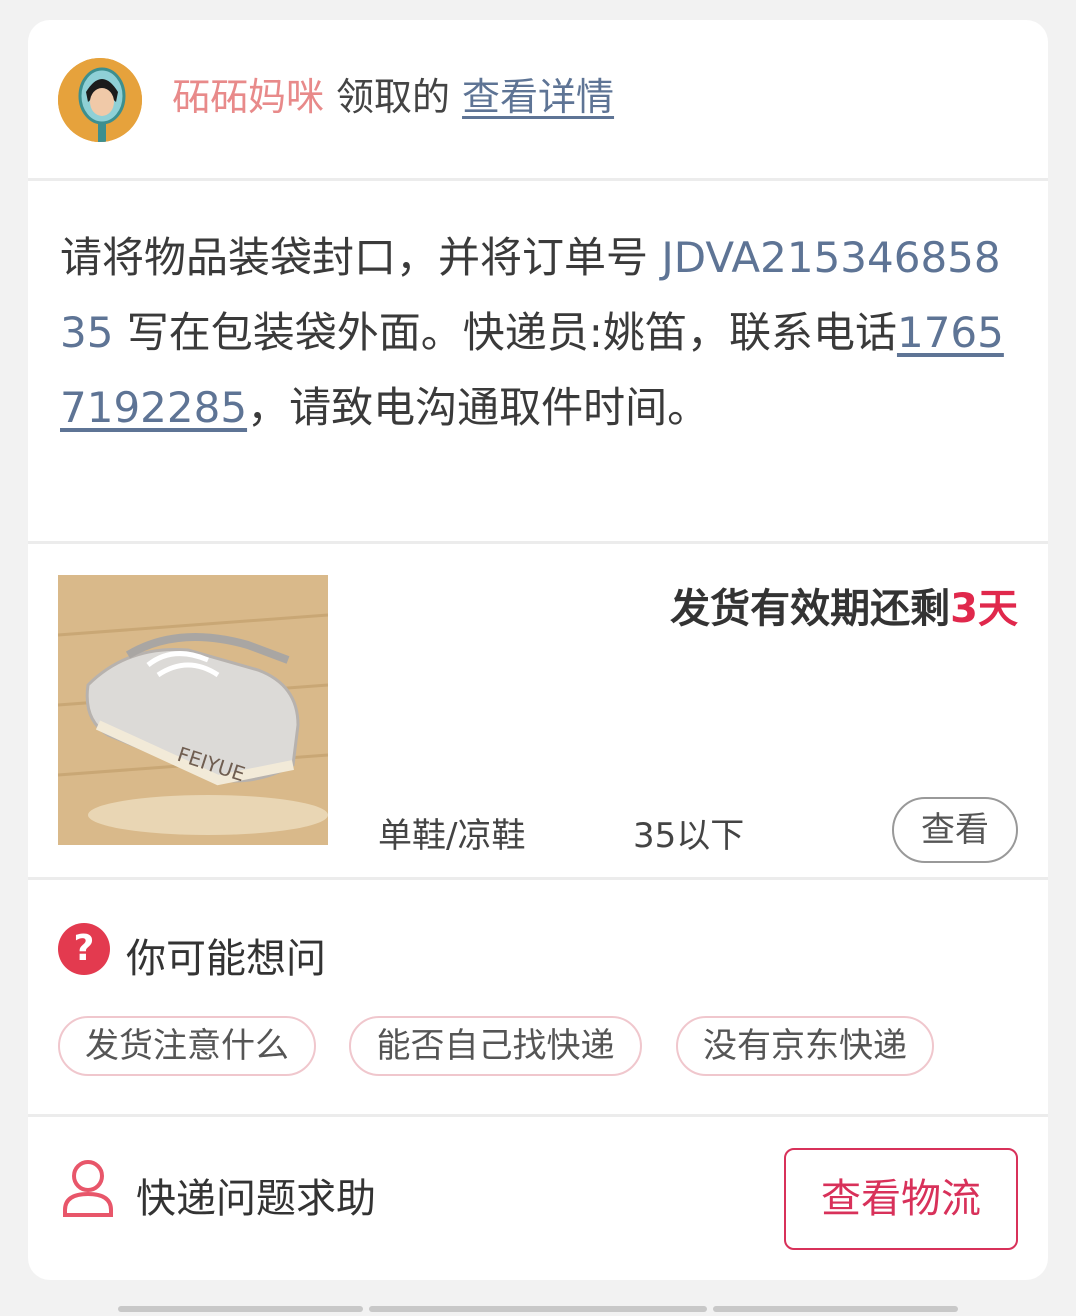  I want to click on shipping-deadline: 发货有效期还剩3天, so click(844, 605).